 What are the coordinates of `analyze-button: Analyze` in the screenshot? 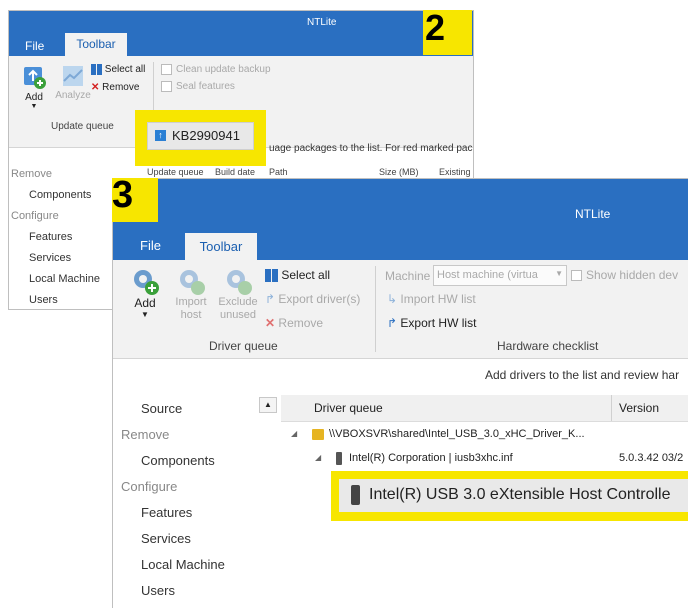 It's located at (73, 82).